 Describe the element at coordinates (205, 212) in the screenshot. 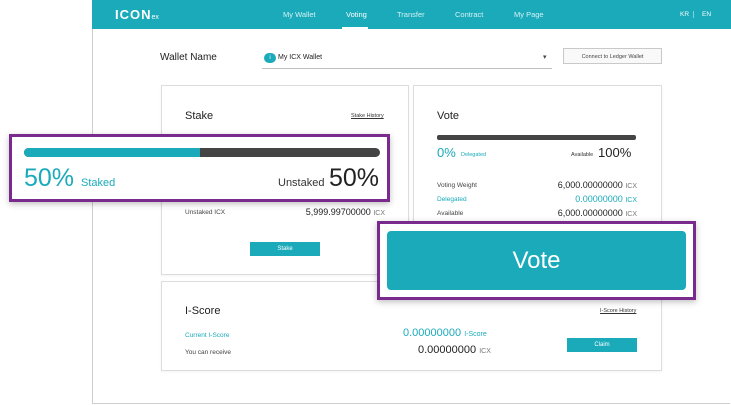

I see `unstaked-icx-label: Unstaked ICX` at that location.